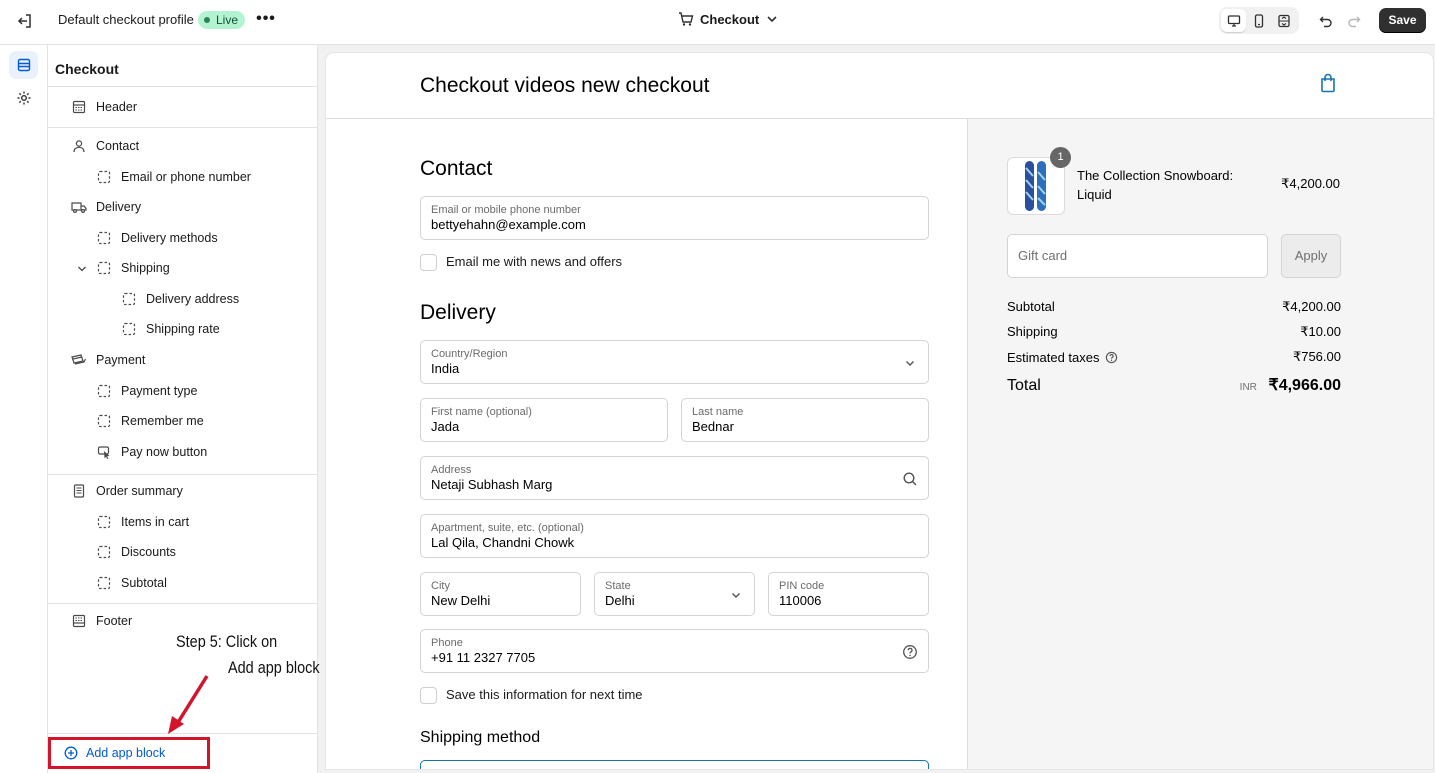 The image size is (1435, 773). What do you see at coordinates (620, 600) in the screenshot?
I see `field-value: Delhi` at bounding box center [620, 600].